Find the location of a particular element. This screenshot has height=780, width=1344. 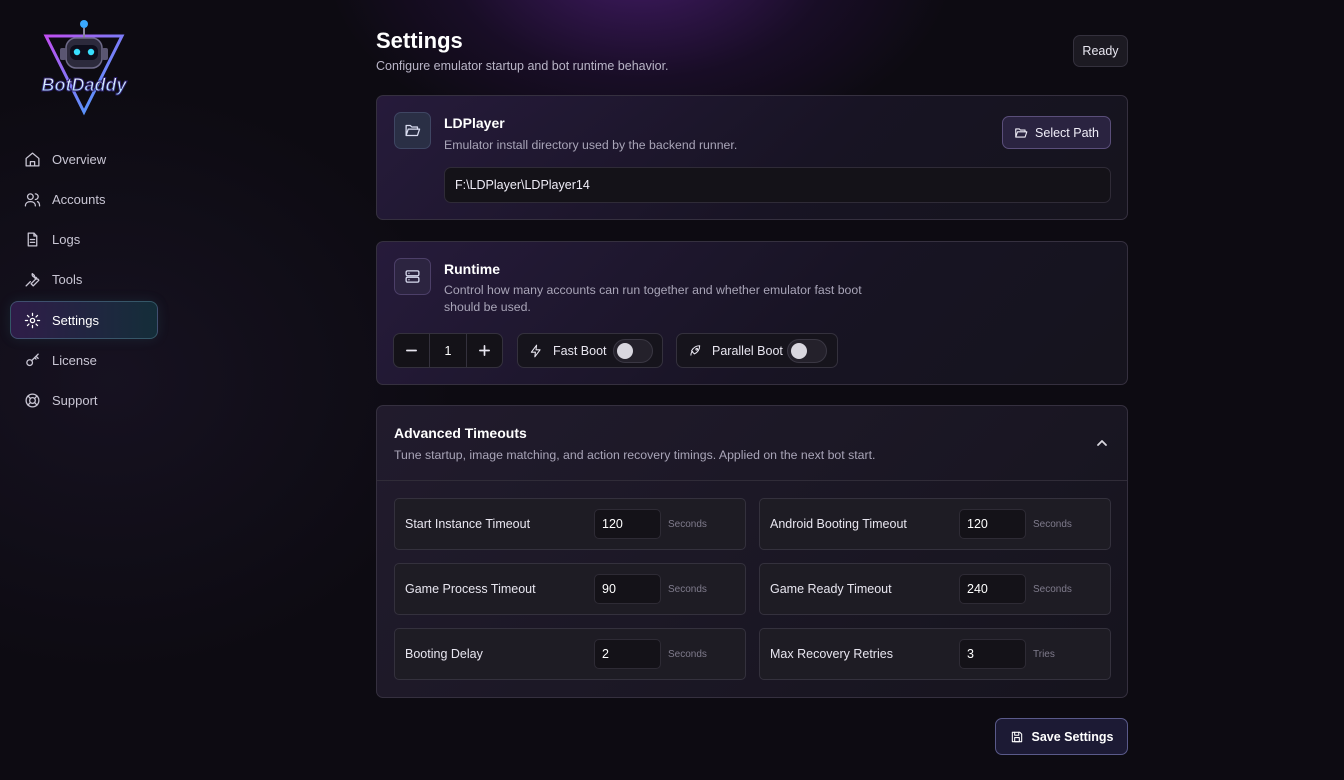

field-label: Android Booting Timeout is located at coordinates (838, 524).